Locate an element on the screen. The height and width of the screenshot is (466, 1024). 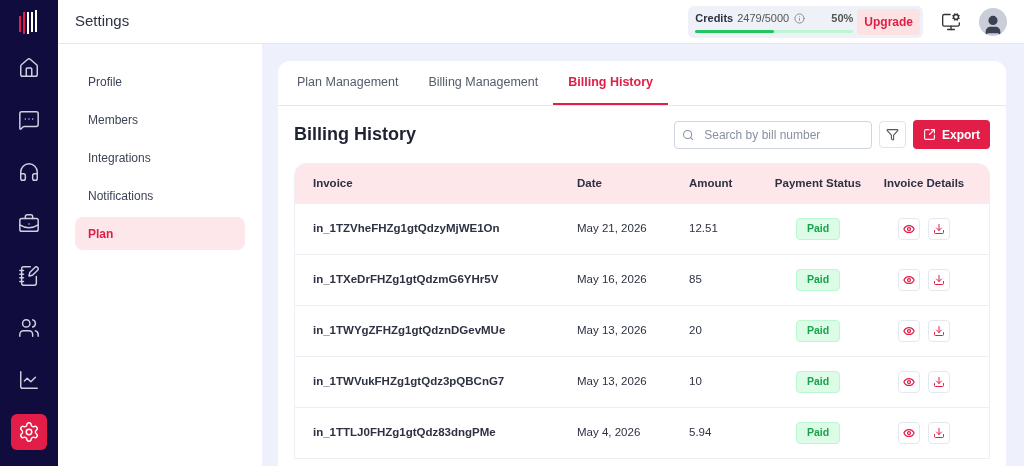
settings-nav-item: Plan is located at coordinates (160, 233).